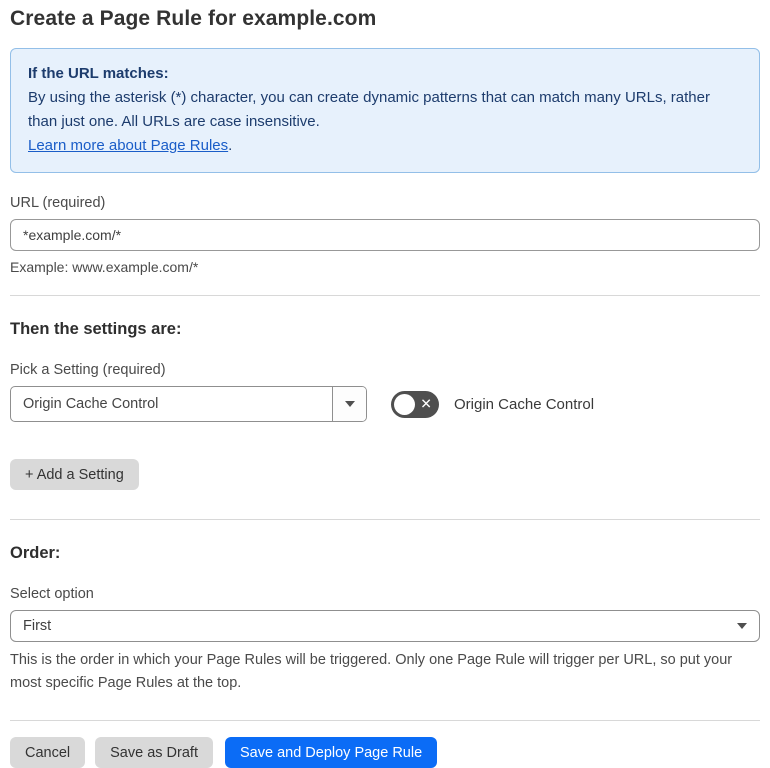  I want to click on learn-more-link: Learn more about Page Rules, so click(128, 145).